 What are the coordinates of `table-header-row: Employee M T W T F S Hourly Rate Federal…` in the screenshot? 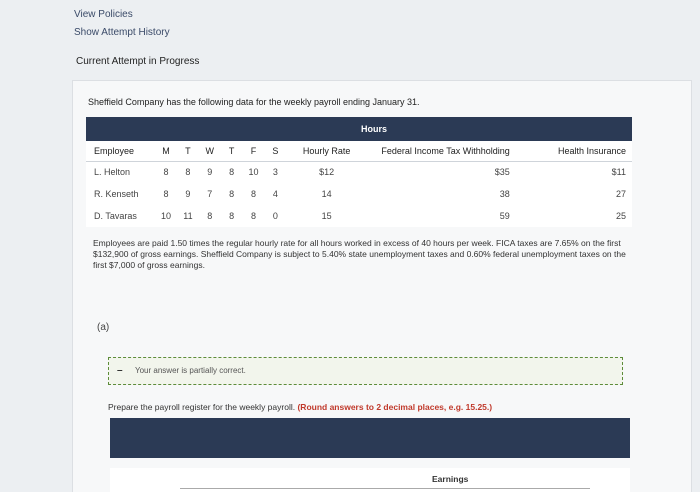 It's located at (359, 151).